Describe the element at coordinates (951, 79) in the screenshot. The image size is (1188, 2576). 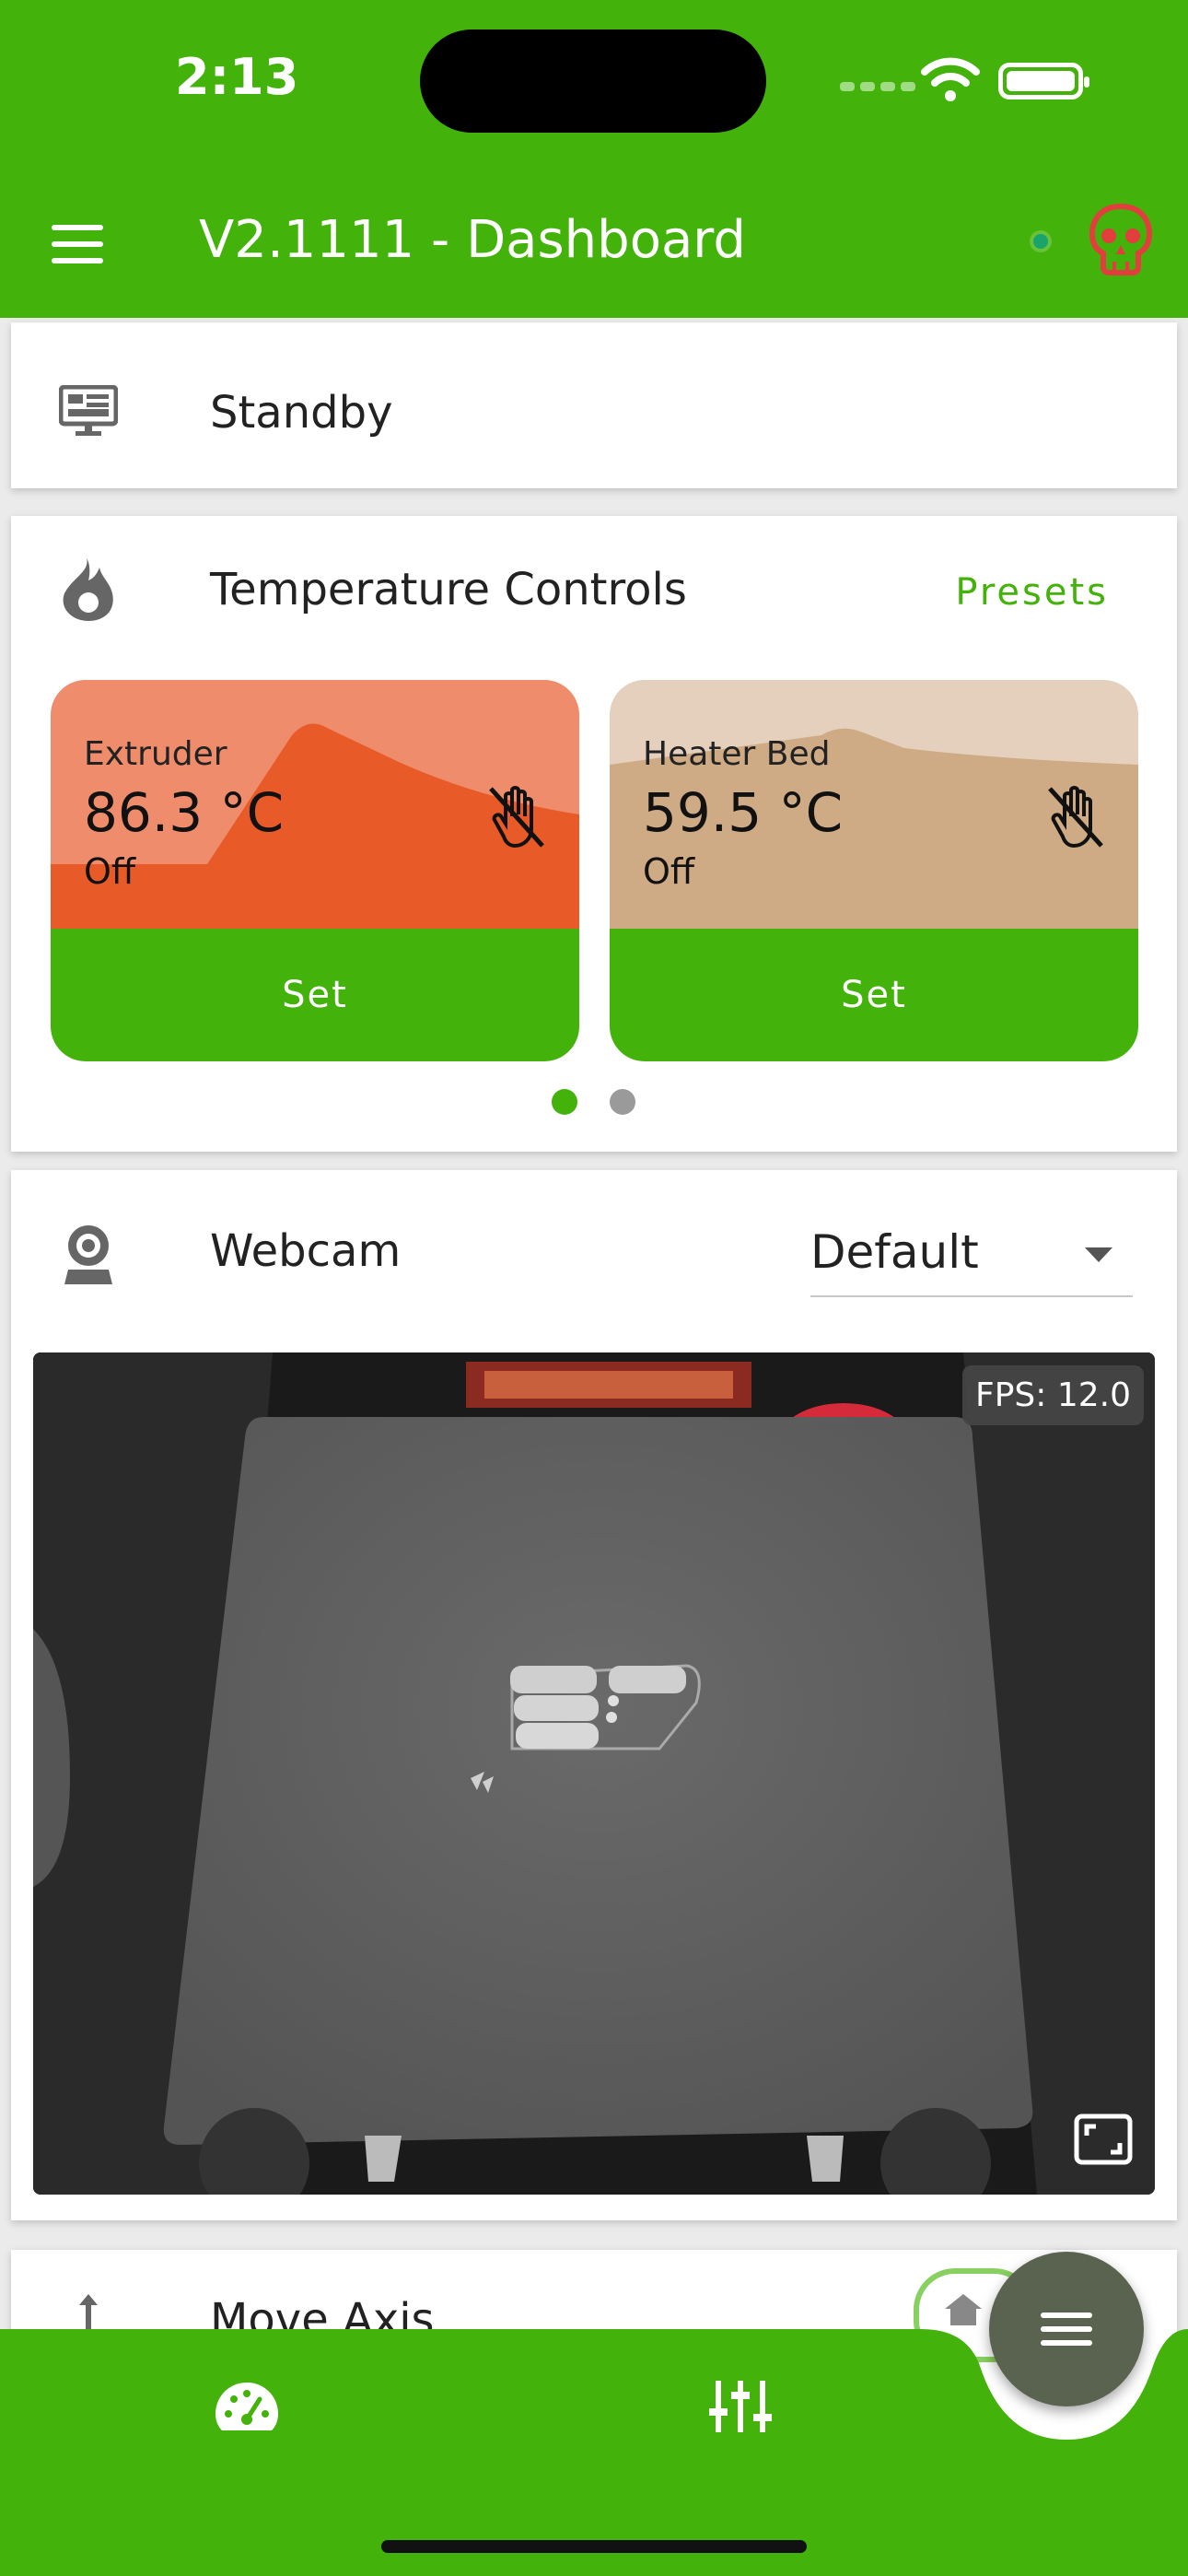
I see `wifi-icon` at that location.